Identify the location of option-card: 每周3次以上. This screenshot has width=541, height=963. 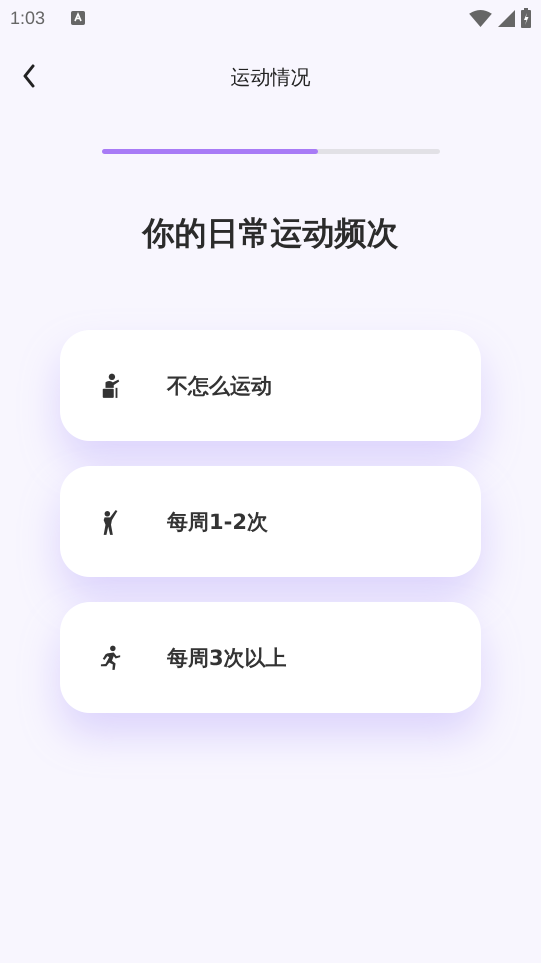
(270, 657).